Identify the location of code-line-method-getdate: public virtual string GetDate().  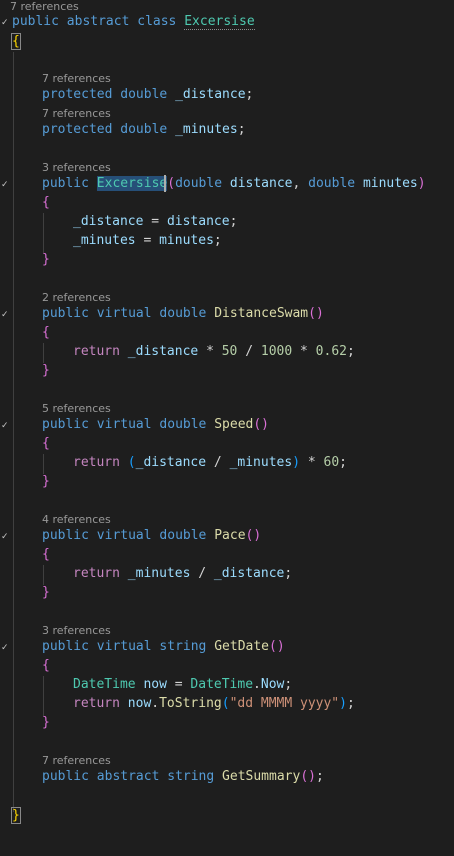
(163, 646).